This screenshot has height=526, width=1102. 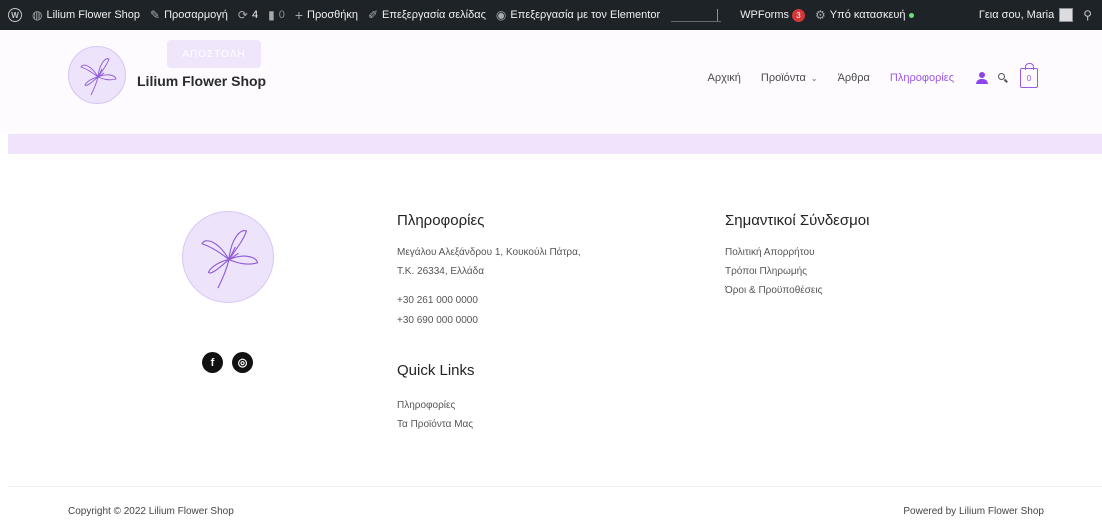 I want to click on wordpress-logo-button: W, so click(x=13, y=15).